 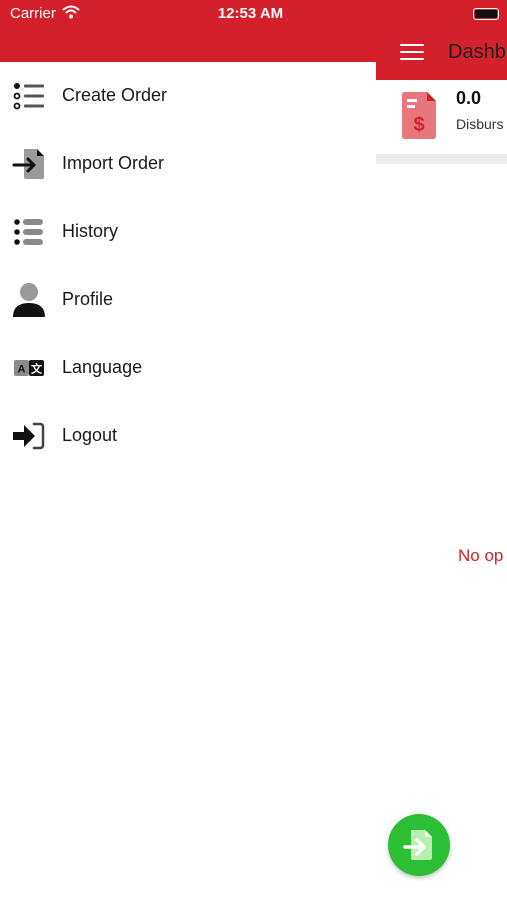 I want to click on drawer-item-profile: Profile, so click(x=188, y=300).